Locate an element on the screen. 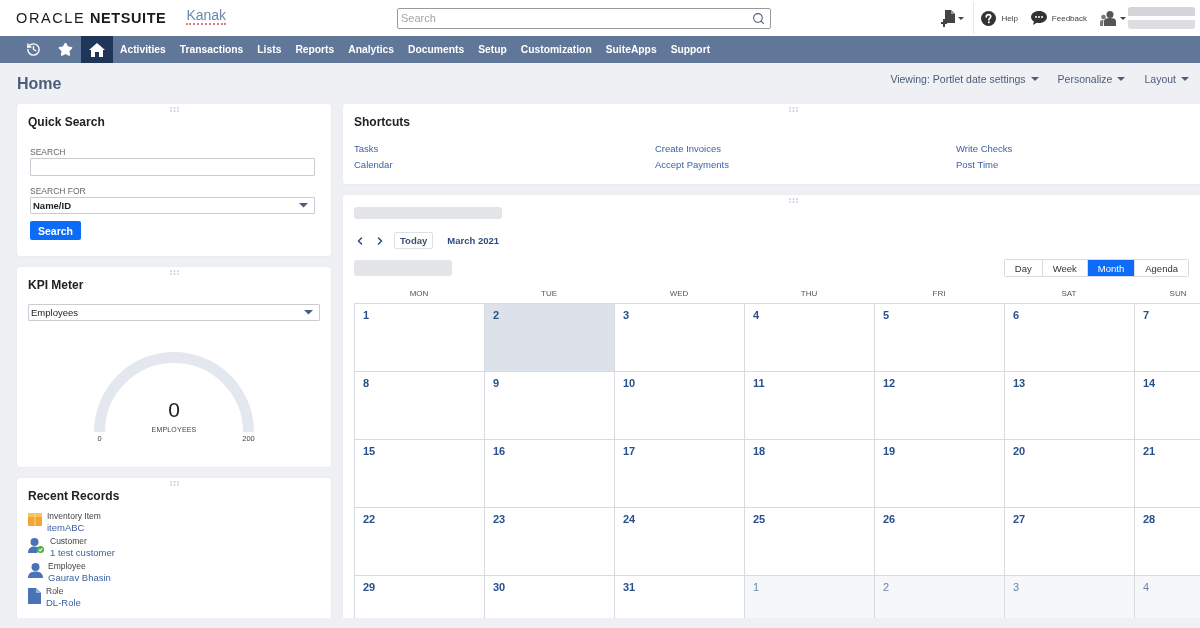 The width and height of the screenshot is (1200, 628). calendar-day-cell: 13 is located at coordinates (1070, 406).